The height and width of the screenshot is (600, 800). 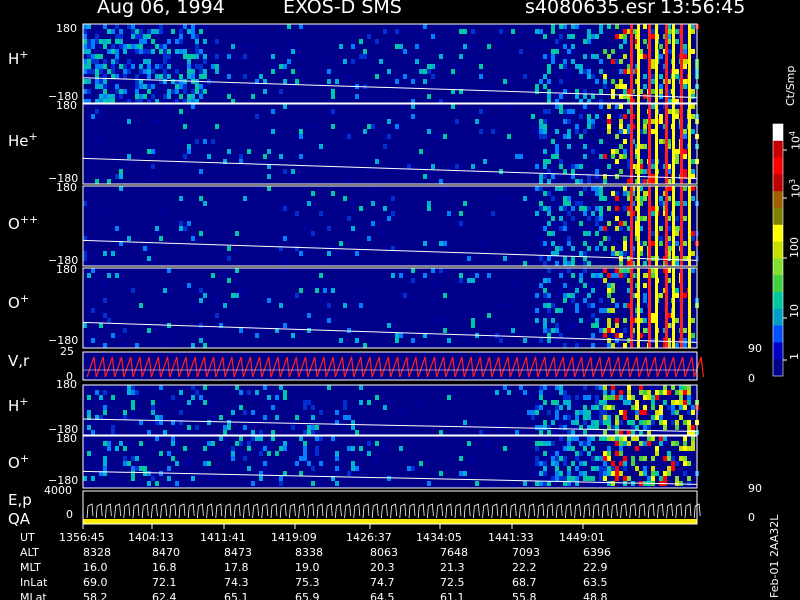 What do you see at coordinates (452, 595) in the screenshot?
I see `ephem-cell-mlat: 61.1` at bounding box center [452, 595].